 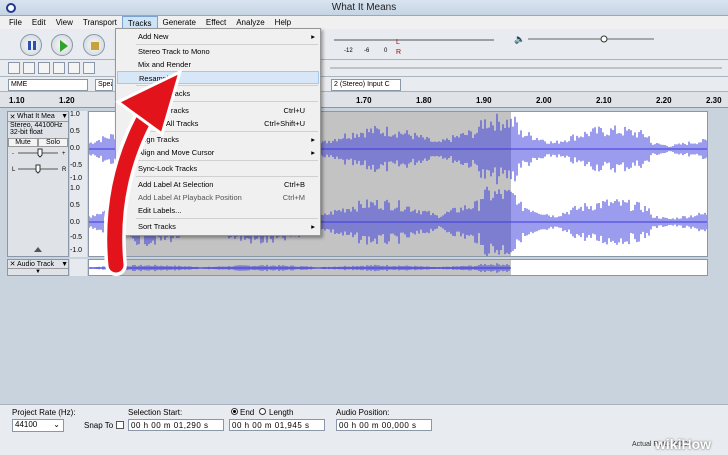 What do you see at coordinates (277, 425) in the screenshot?
I see `selection-end-field: 00 h 00 m 01,945 s` at bounding box center [277, 425].